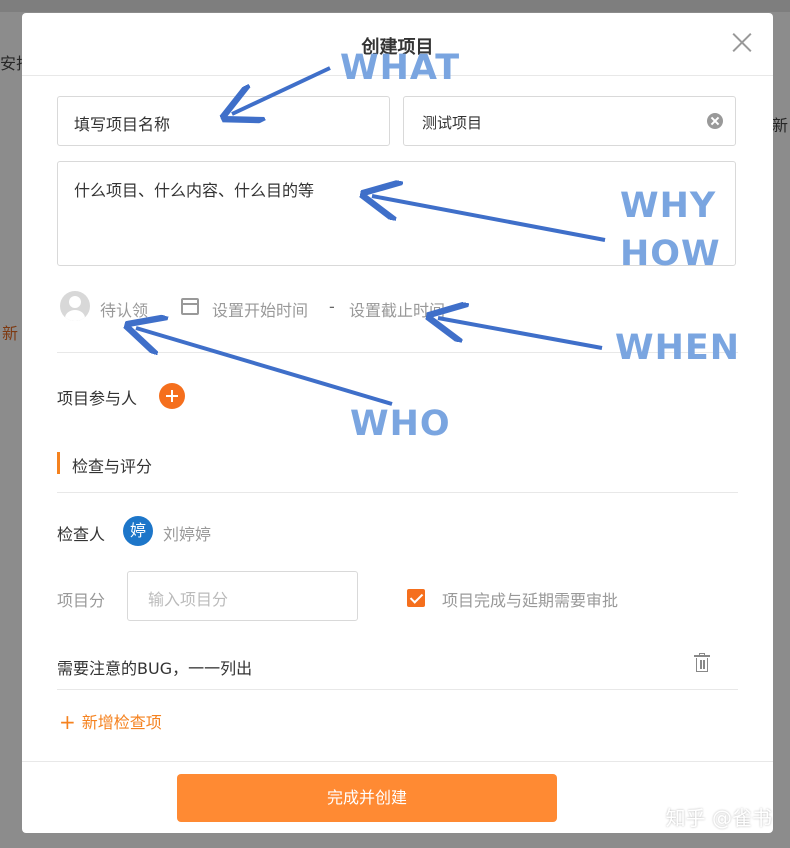 This screenshot has height=848, width=790. I want to click on participants-label: 项目参与人, so click(97, 398).